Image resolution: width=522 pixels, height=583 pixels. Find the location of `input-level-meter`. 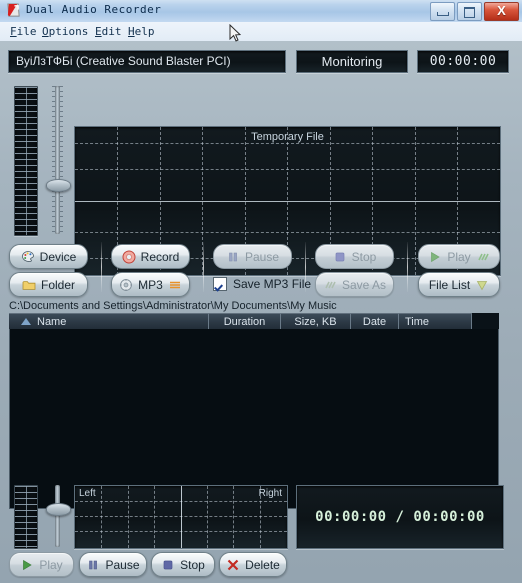

input-level-meter is located at coordinates (26, 161).